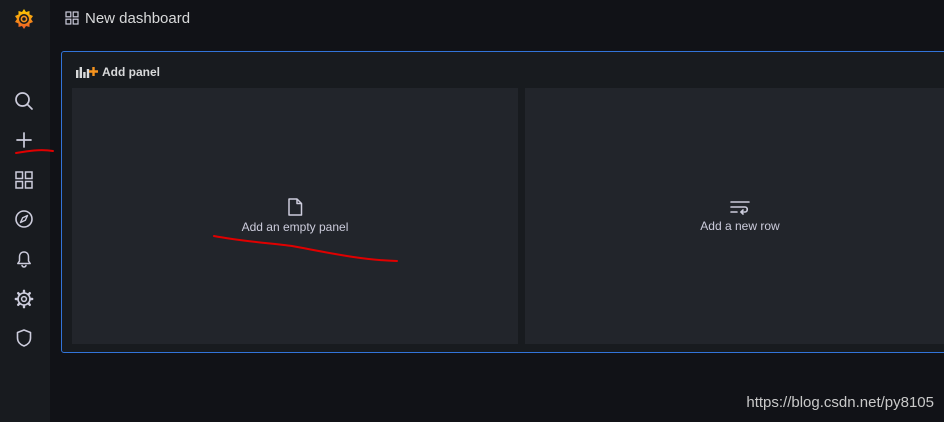 Image resolution: width=944 pixels, height=422 pixels. I want to click on dashboard-title: New dashboard, so click(137, 18).